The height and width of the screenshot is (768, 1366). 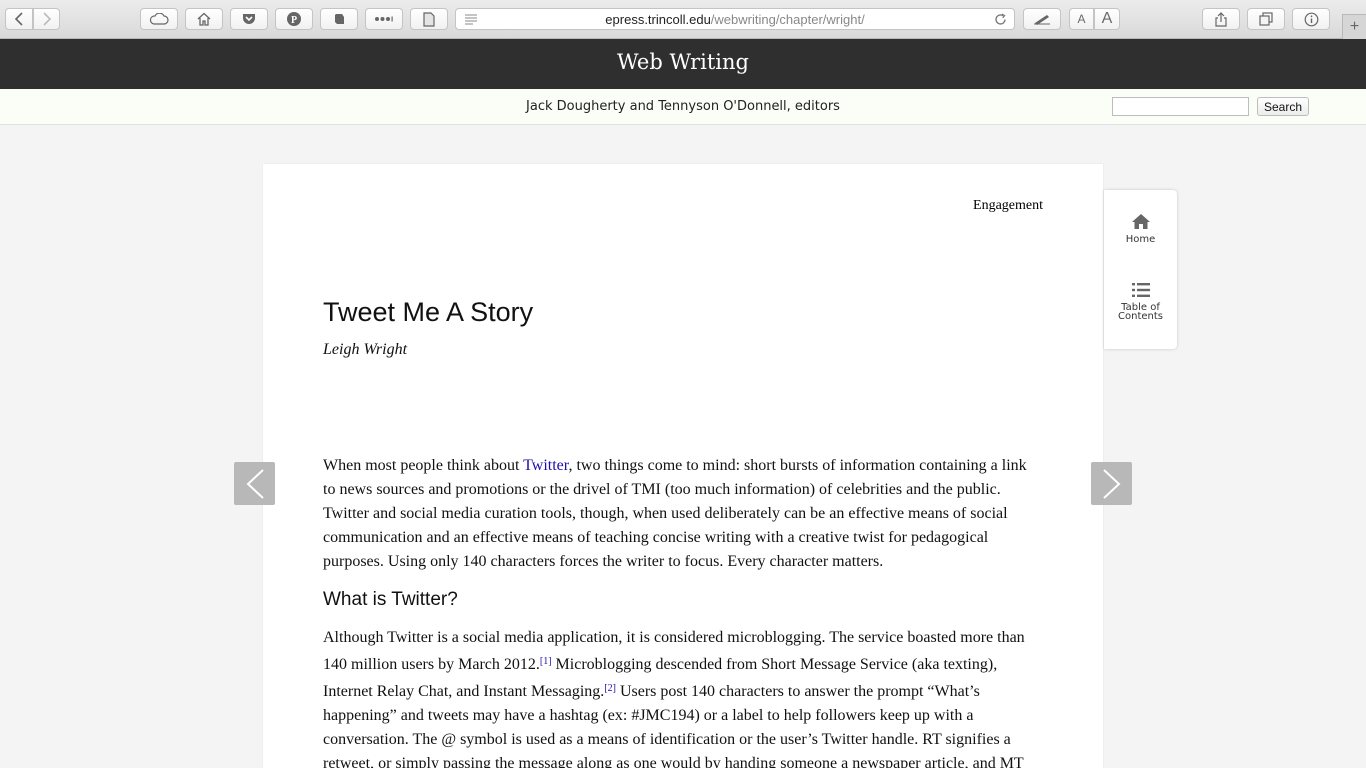 I want to click on more-icon, so click(x=384, y=19).